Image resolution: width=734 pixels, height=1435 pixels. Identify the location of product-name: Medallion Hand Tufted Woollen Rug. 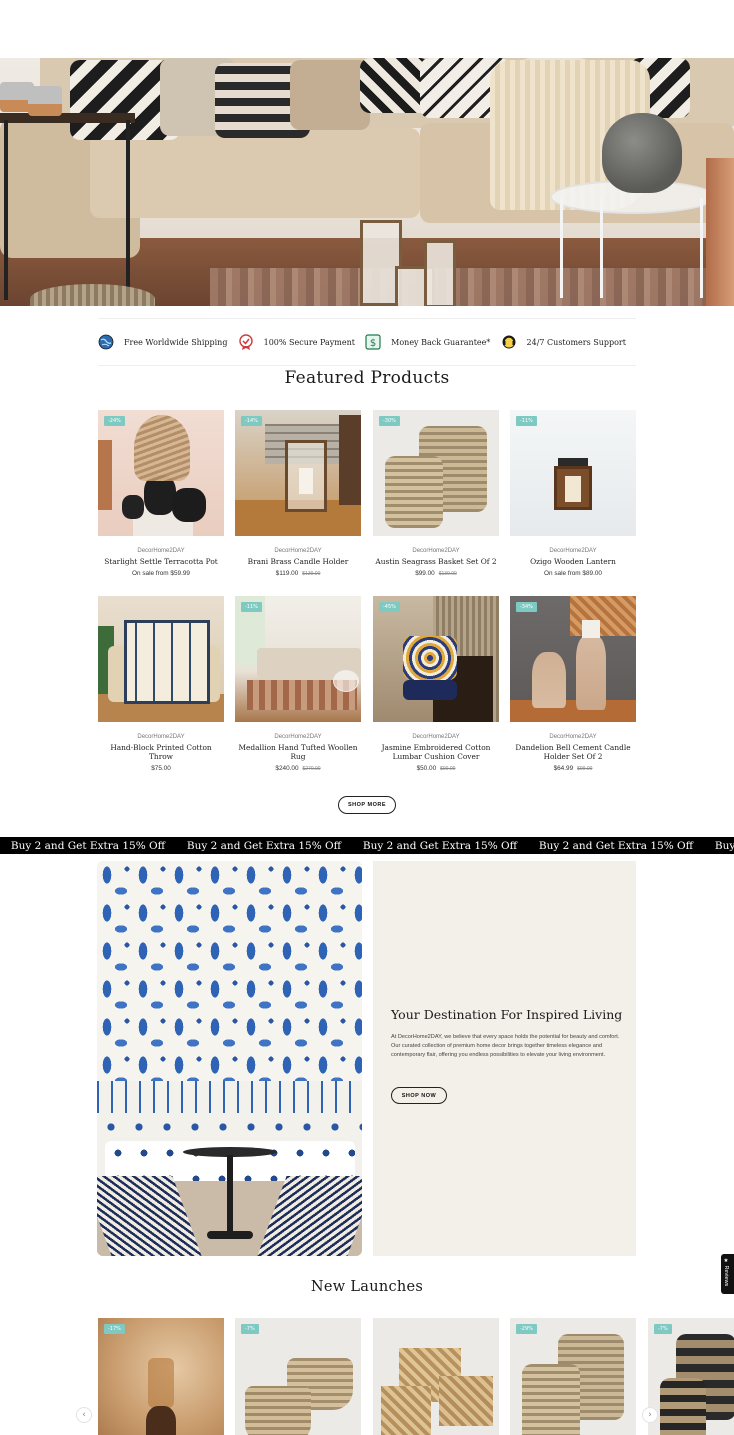
(298, 752).